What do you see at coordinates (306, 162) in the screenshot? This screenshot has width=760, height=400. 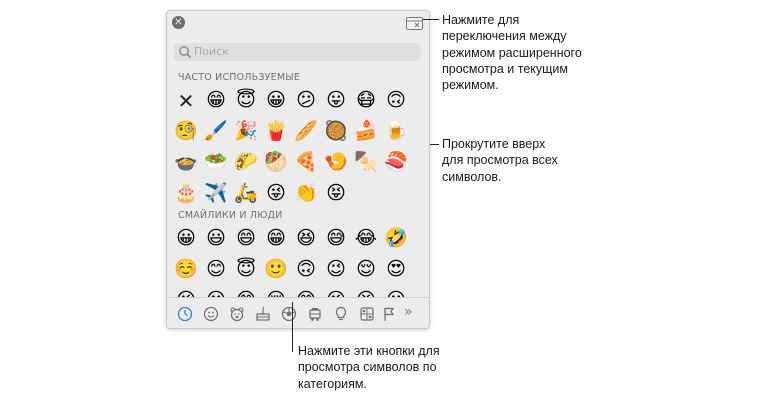 I see `emoji-cell: 🍕` at bounding box center [306, 162].